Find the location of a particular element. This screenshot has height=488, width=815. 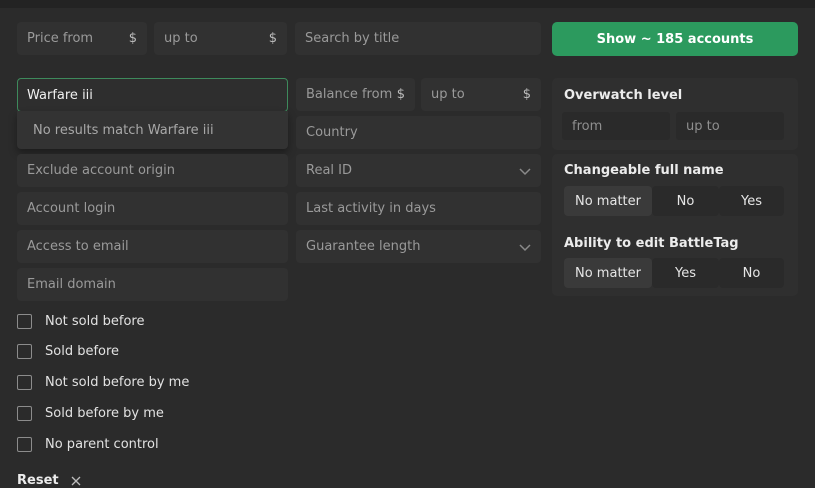

changeable-name-title: Changeable full name is located at coordinates (644, 170).